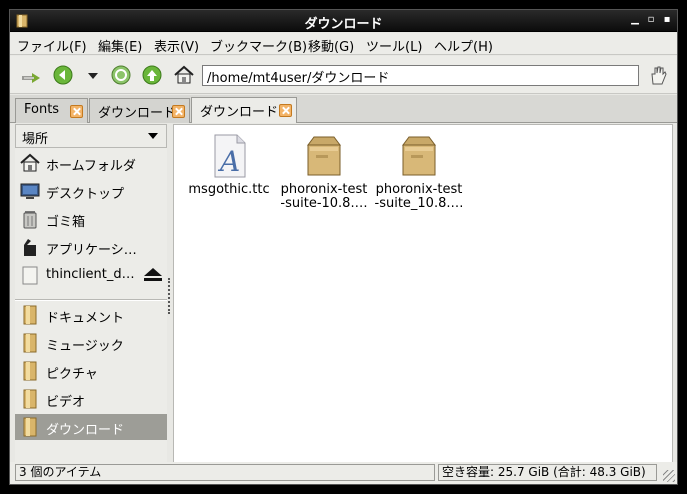  Describe the element at coordinates (228, 161) in the screenshot. I see `svg-text: A` at that location.